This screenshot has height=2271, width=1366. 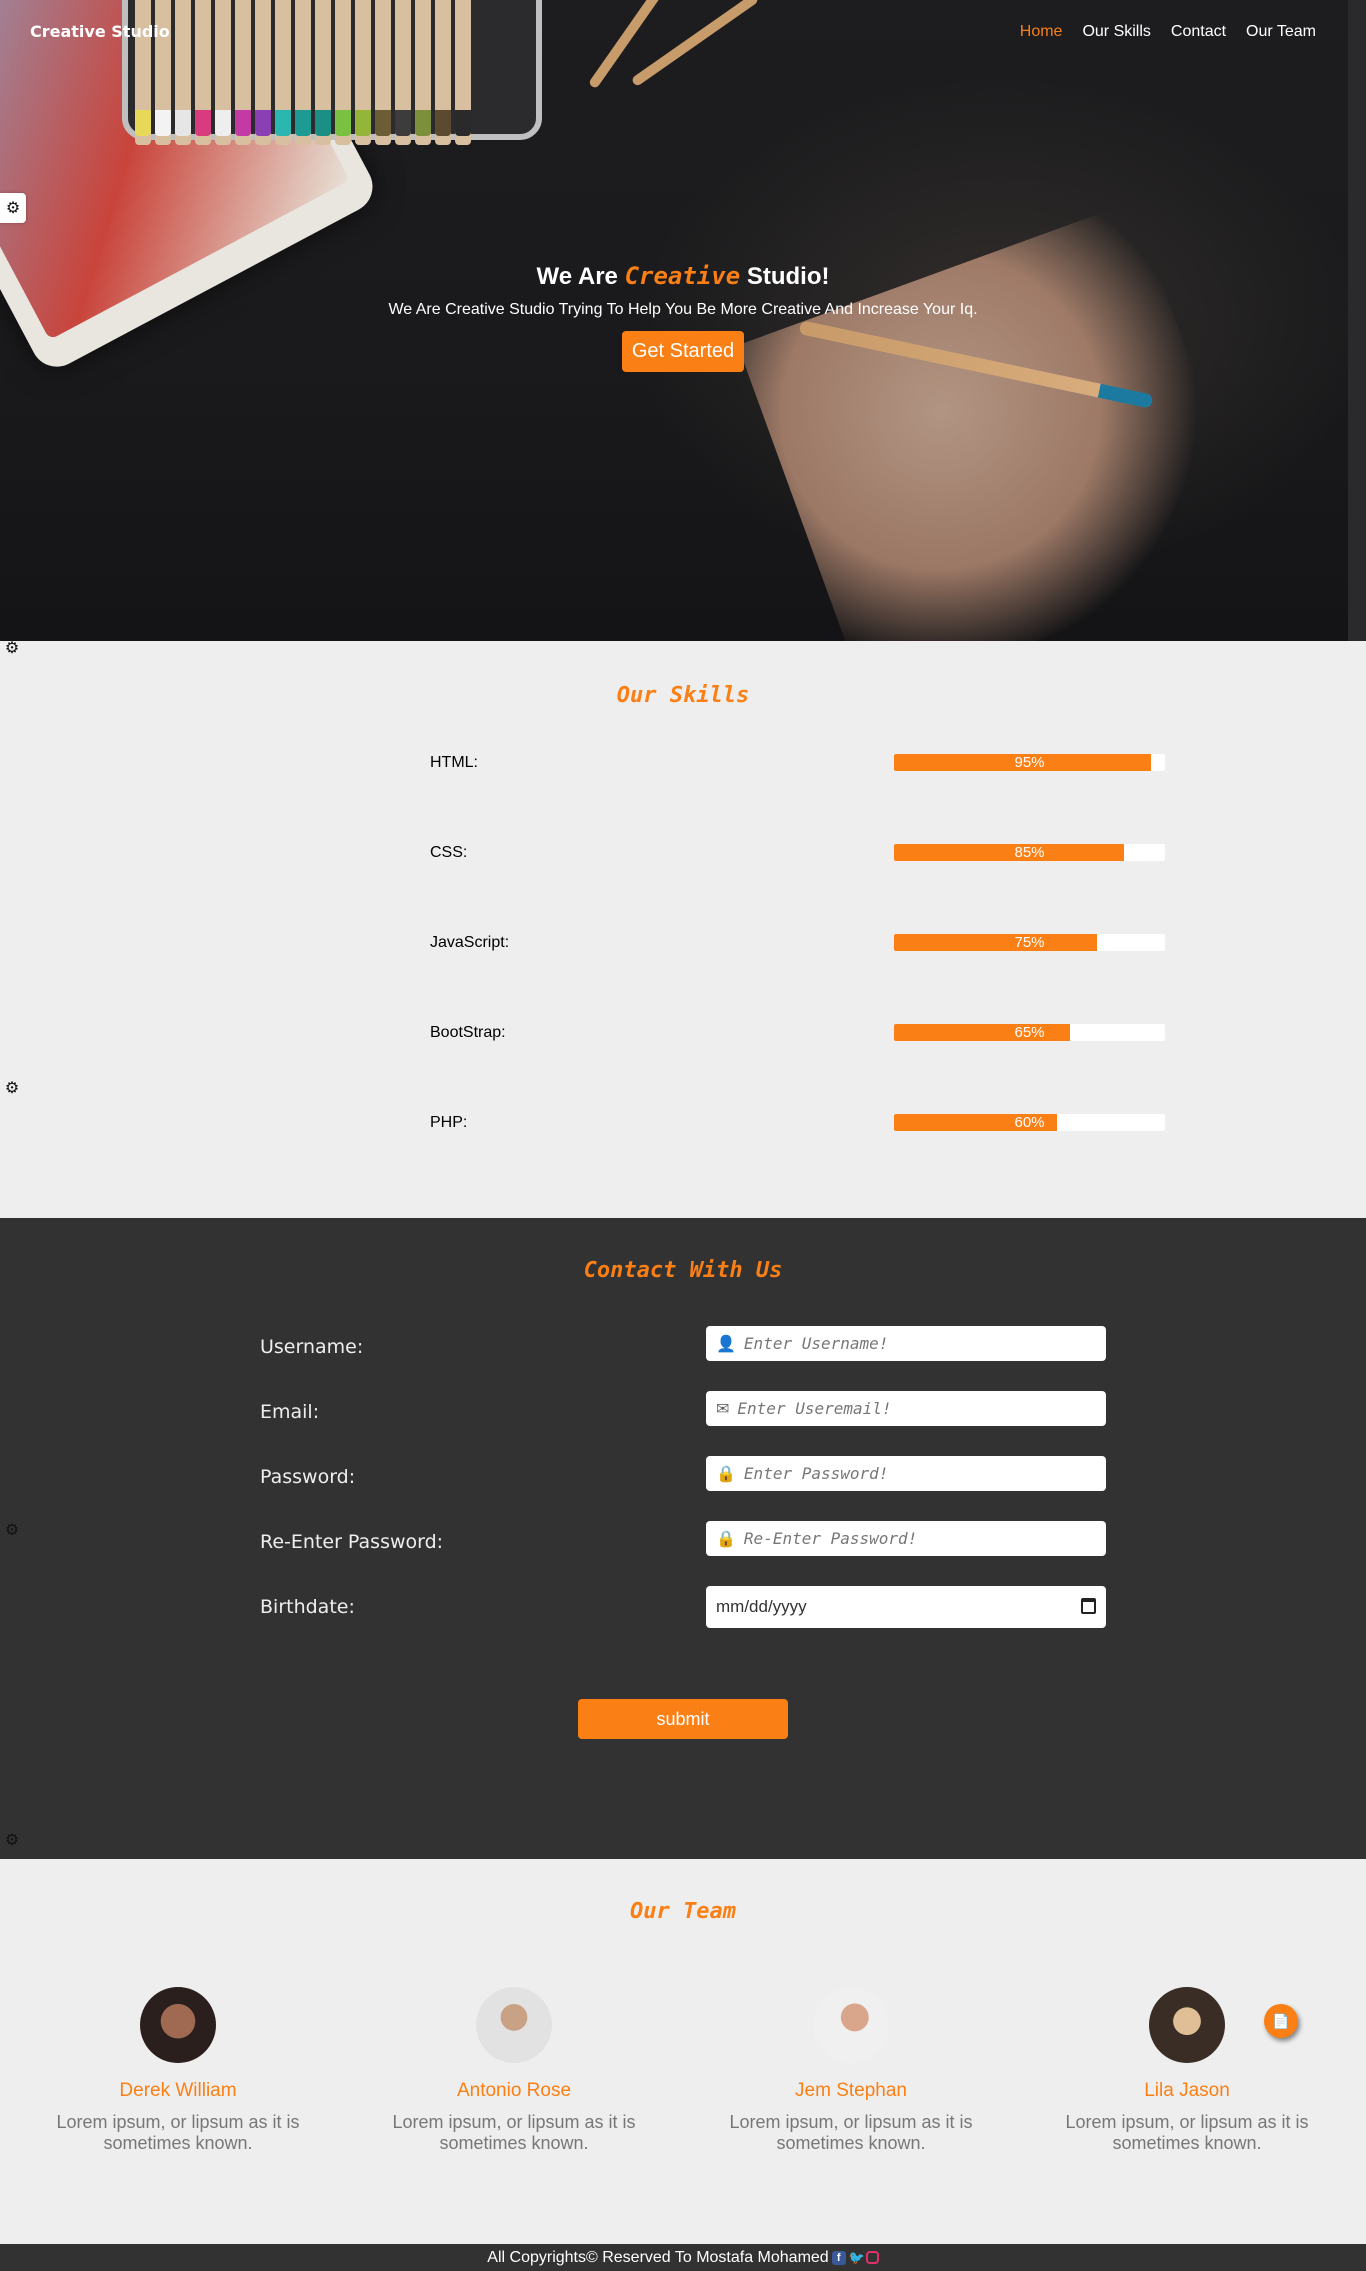 What do you see at coordinates (816, 1473) in the screenshot?
I see `password-placeholder: Enter Password!` at bounding box center [816, 1473].